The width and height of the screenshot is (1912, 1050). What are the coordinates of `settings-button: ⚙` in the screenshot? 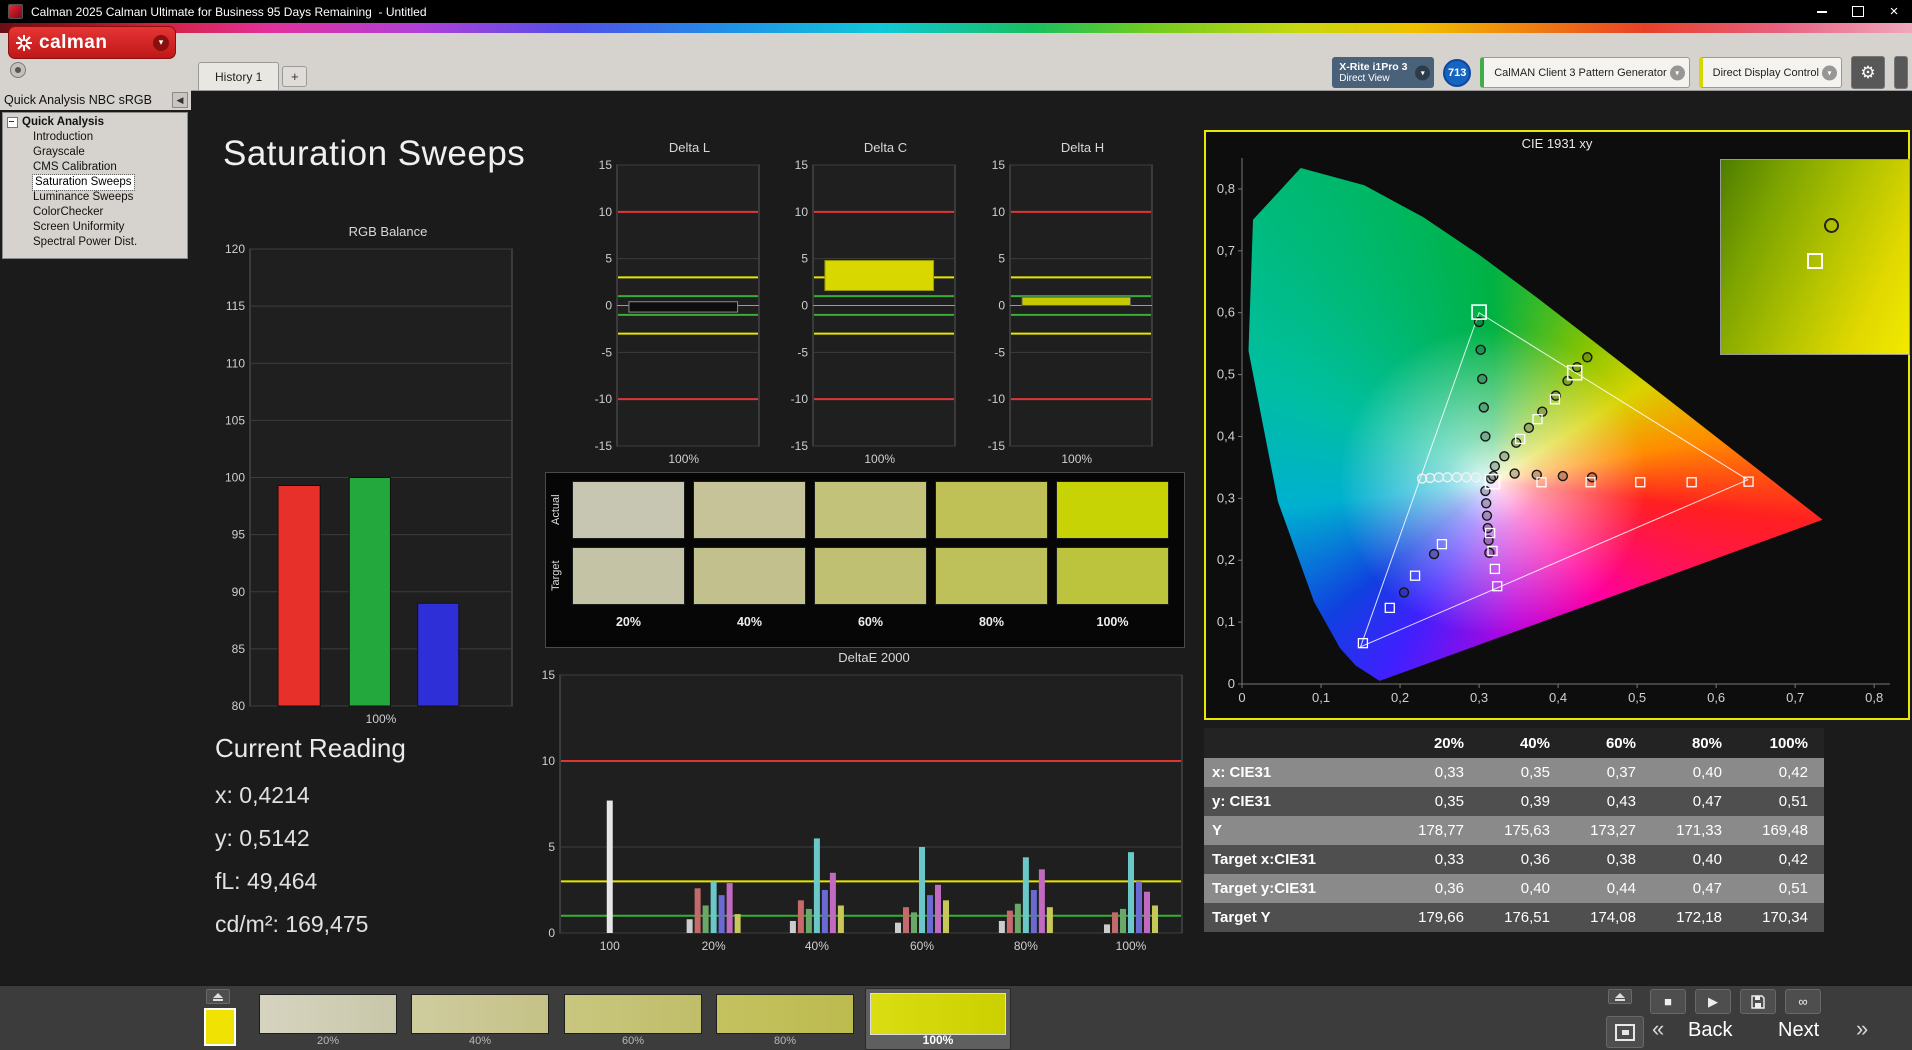 It's located at (1868, 72).